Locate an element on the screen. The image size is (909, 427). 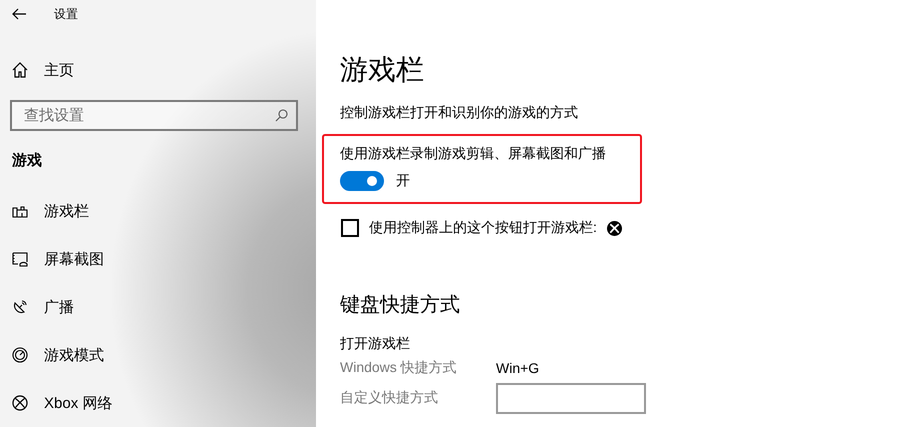
checkbox is located at coordinates (350, 228).